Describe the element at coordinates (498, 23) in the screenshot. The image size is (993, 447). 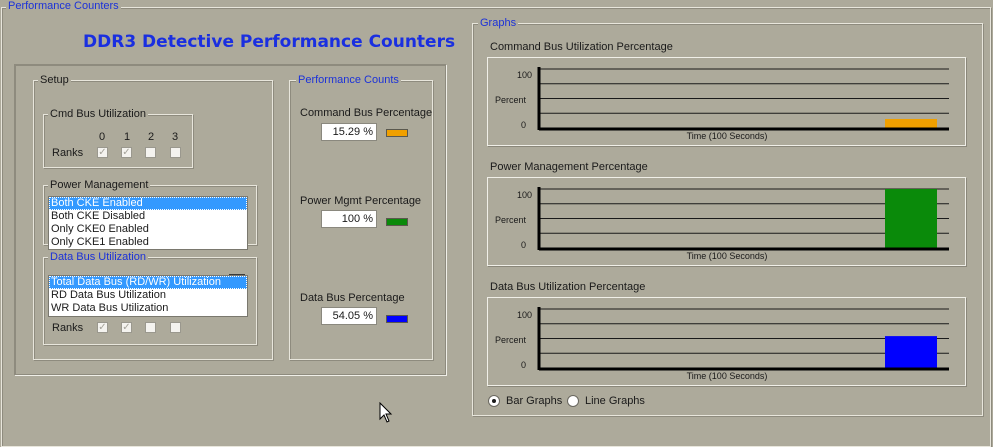
I see `graphs-legend: Graphs` at that location.